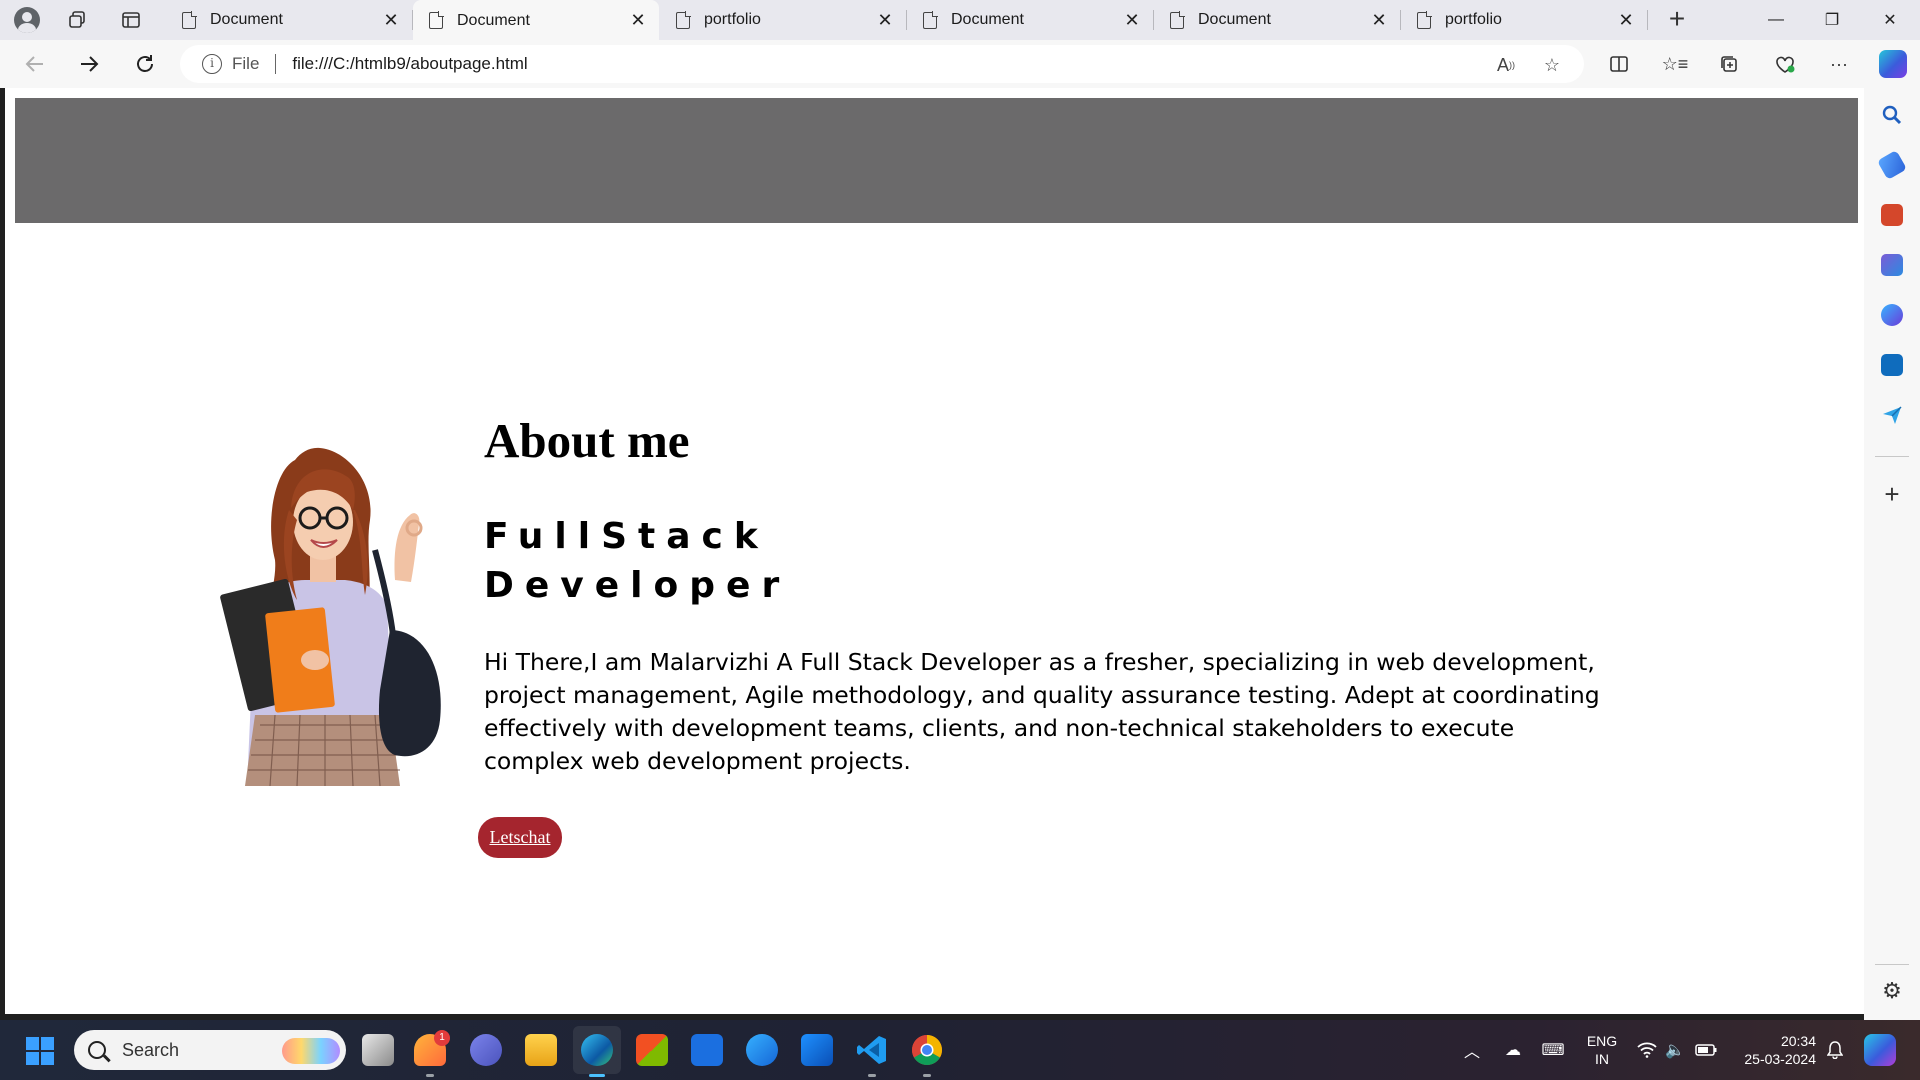 The width and height of the screenshot is (1920, 1080). Describe the element at coordinates (1892, 991) in the screenshot. I see `settings-icon: ⚙` at that location.